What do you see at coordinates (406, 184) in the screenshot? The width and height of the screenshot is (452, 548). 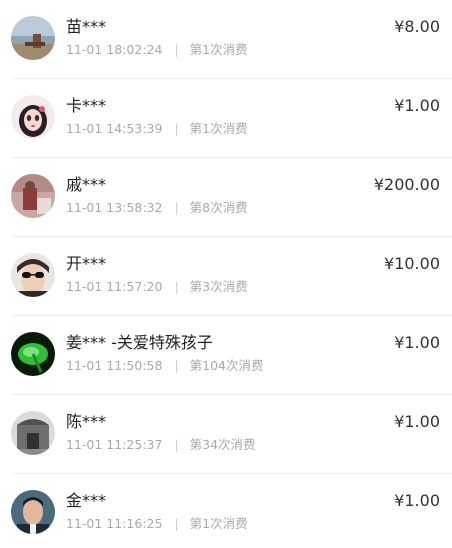 I see `donation-amount: ¥200.00` at bounding box center [406, 184].